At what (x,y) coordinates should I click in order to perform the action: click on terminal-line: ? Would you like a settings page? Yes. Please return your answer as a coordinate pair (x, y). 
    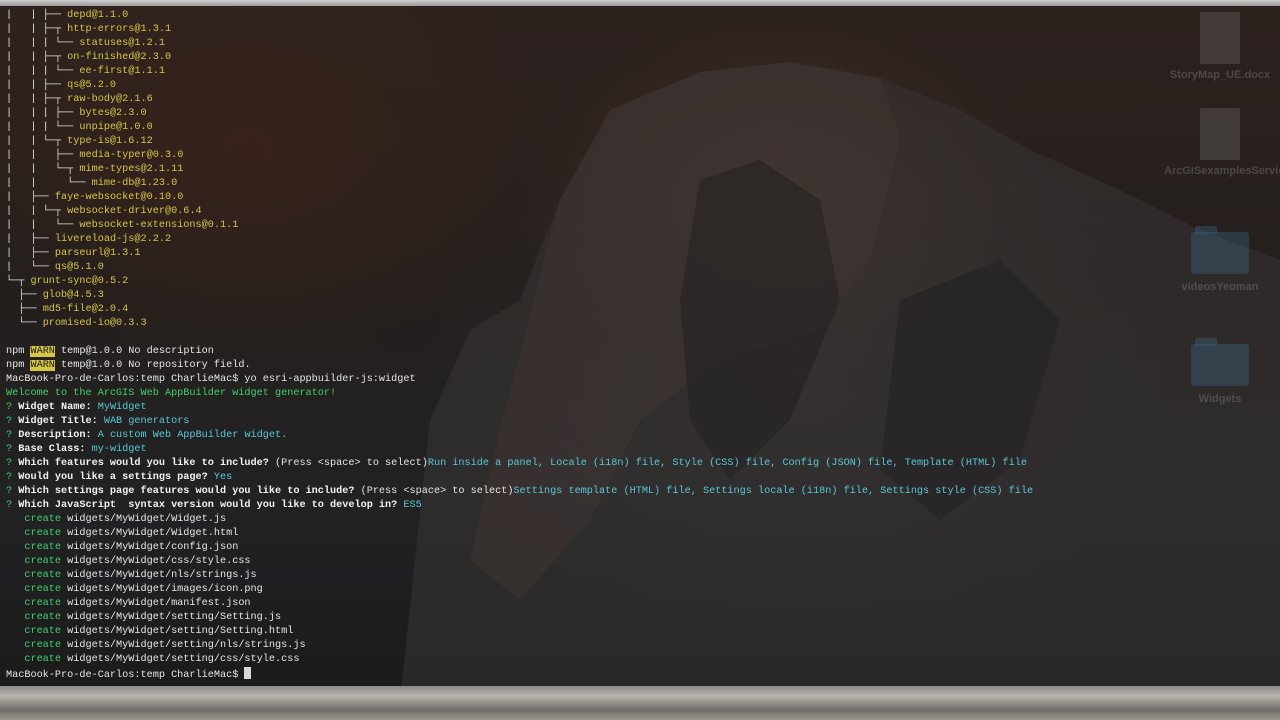
    Looking at the image, I should click on (519, 478).